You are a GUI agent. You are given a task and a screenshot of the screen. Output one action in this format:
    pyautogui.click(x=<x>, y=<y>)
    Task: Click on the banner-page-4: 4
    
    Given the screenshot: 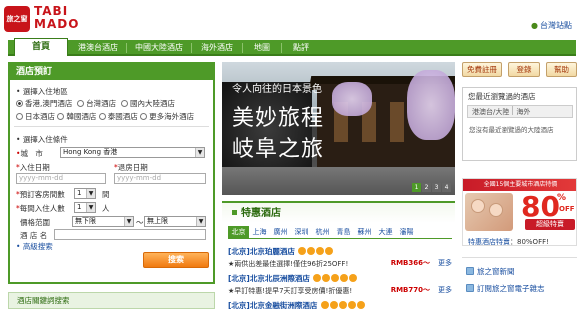 What is the action you would take?
    pyautogui.click(x=446, y=187)
    